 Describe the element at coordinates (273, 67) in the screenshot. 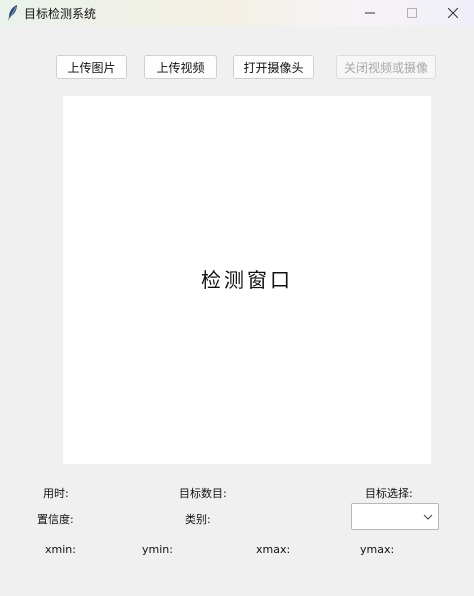

I see `open-camera-button: 打开摄像头` at that location.